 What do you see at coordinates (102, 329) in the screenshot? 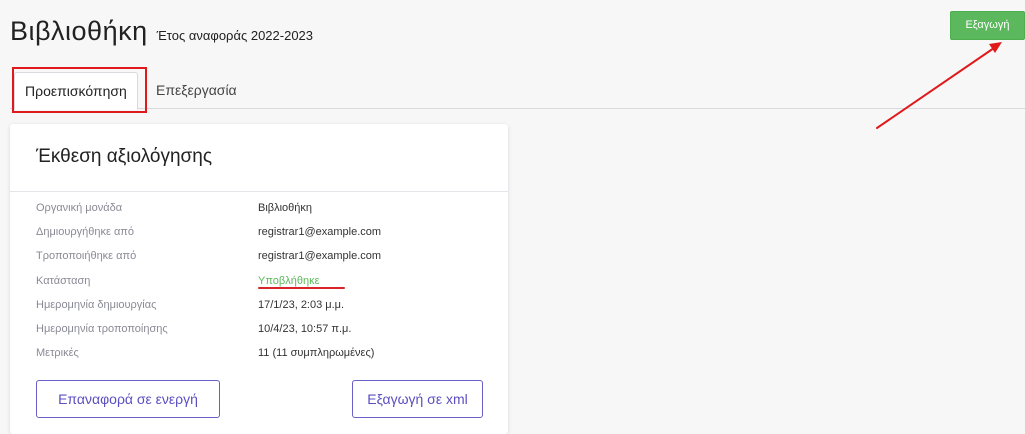
I see `detail-label: Ημερομηνία τροποποίησης` at bounding box center [102, 329].